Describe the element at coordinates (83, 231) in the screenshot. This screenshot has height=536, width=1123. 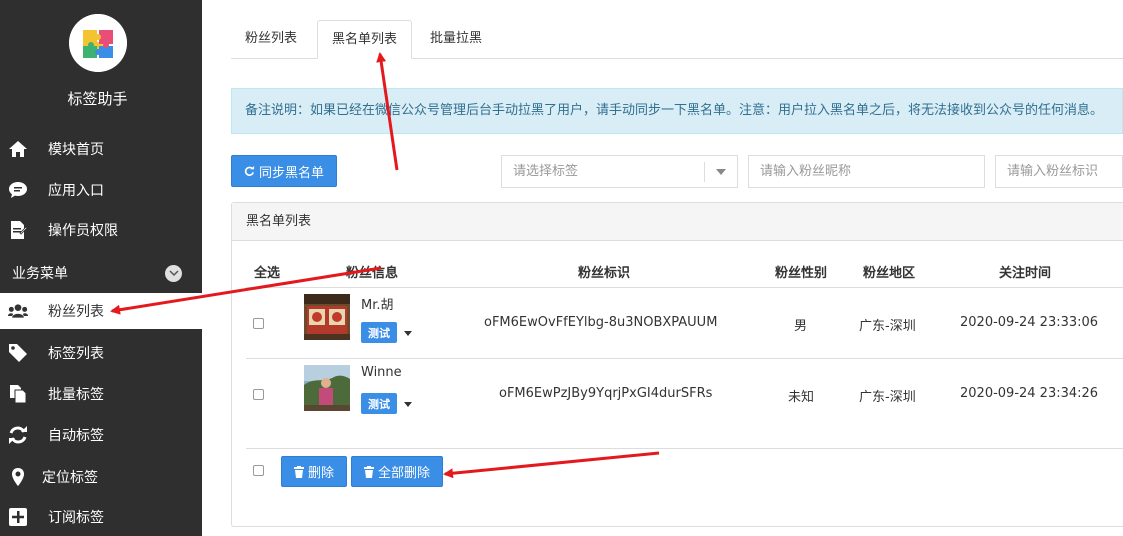
I see `sidebar-item-label: 操作员权限` at that location.